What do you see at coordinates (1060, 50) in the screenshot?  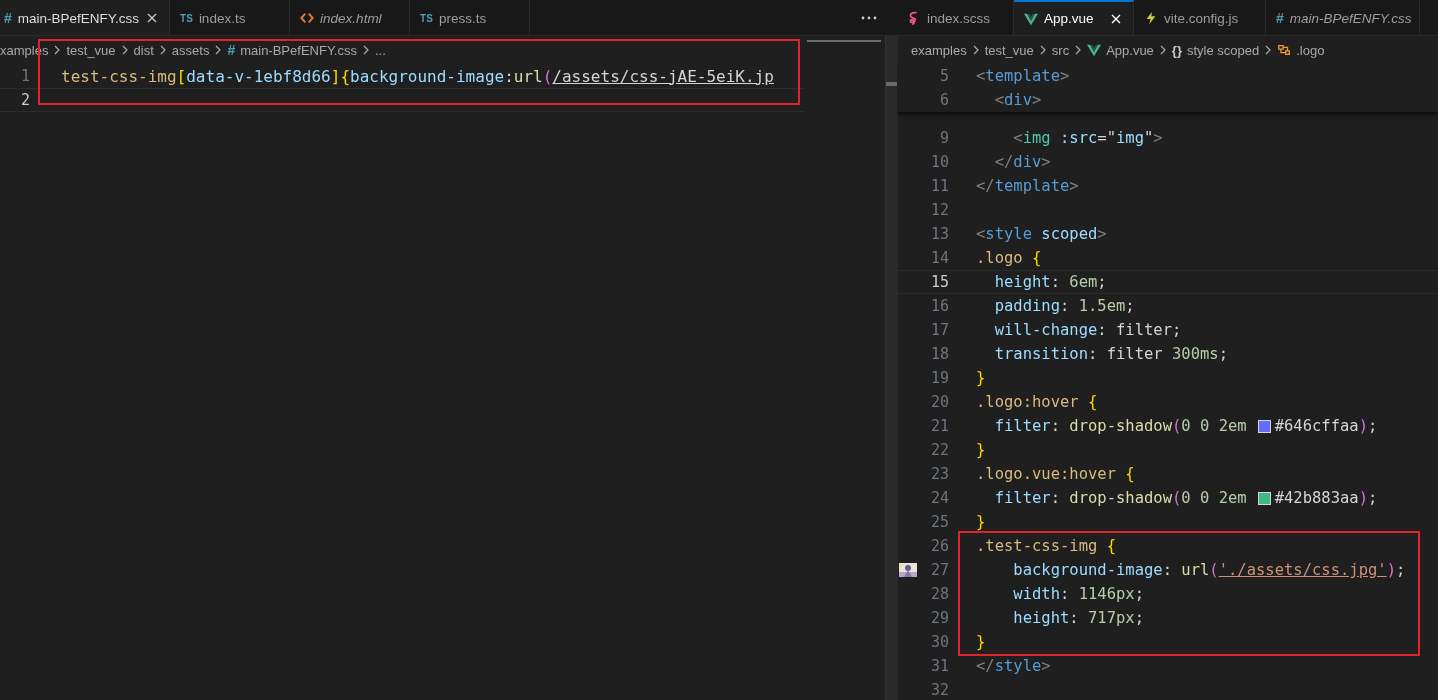 I see `breadcrumb-item: src` at bounding box center [1060, 50].